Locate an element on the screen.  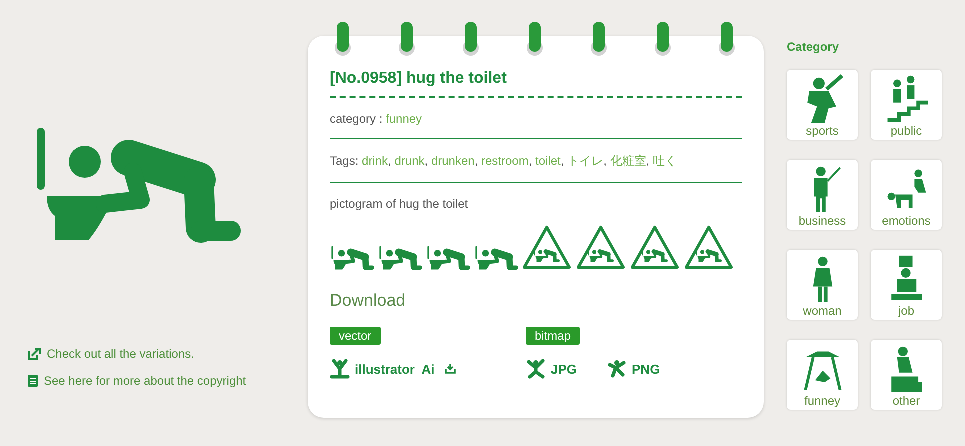
format-label: bitmap is located at coordinates (553, 336).